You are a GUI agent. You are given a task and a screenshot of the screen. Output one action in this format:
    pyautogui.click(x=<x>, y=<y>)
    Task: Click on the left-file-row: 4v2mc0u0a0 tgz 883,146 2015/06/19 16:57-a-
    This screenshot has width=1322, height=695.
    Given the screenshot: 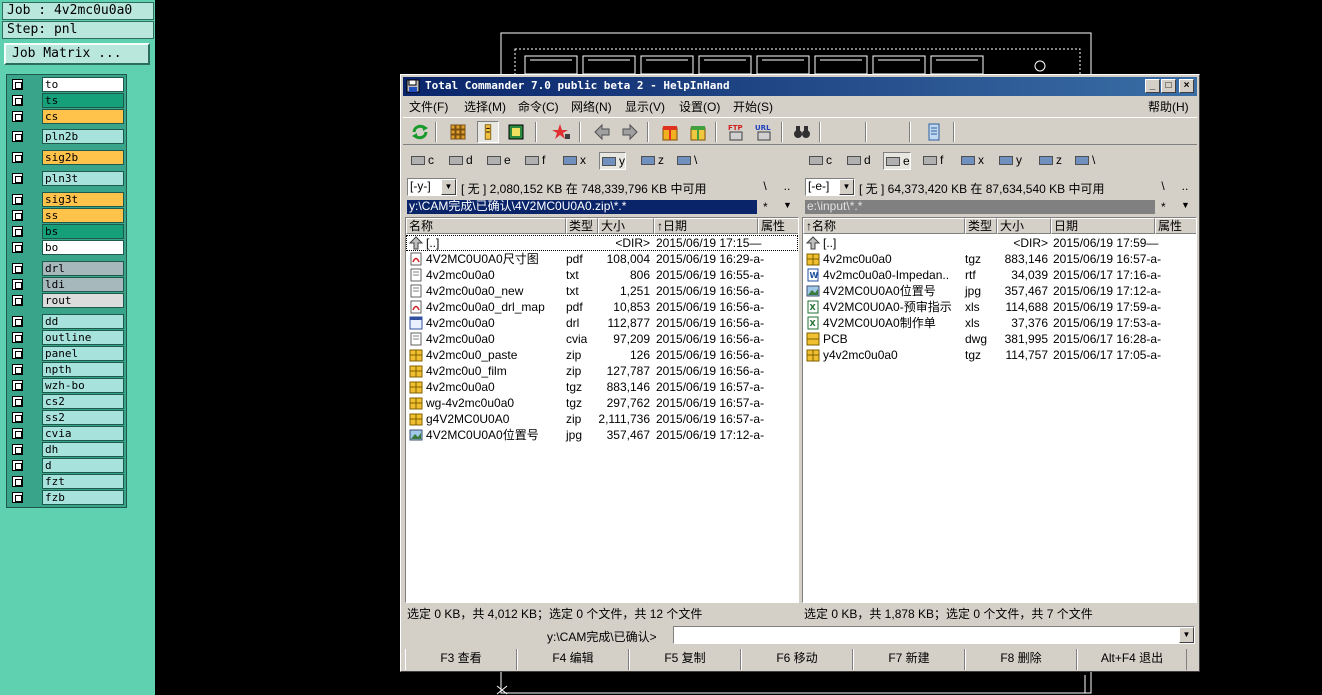 What is the action you would take?
    pyautogui.click(x=602, y=387)
    